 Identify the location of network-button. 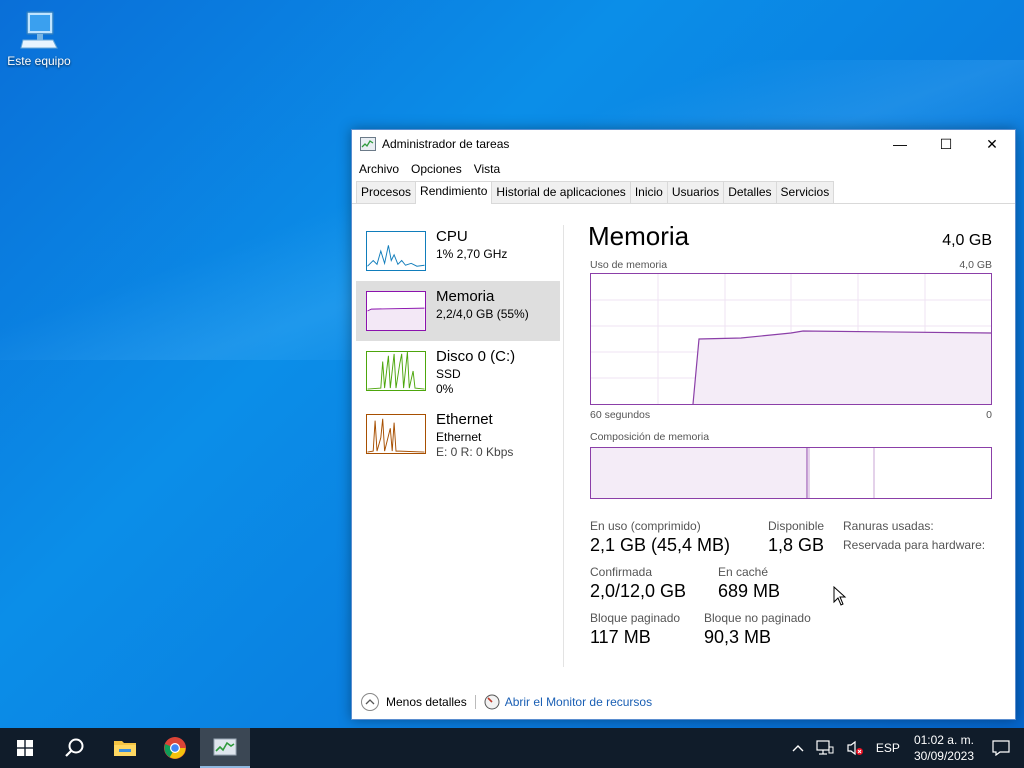
(825, 748).